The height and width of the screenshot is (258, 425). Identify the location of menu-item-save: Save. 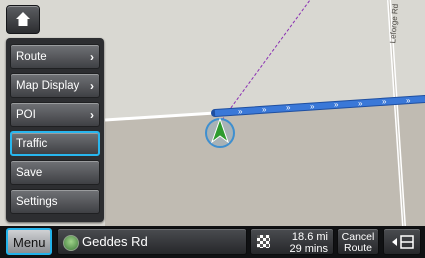
(55, 172).